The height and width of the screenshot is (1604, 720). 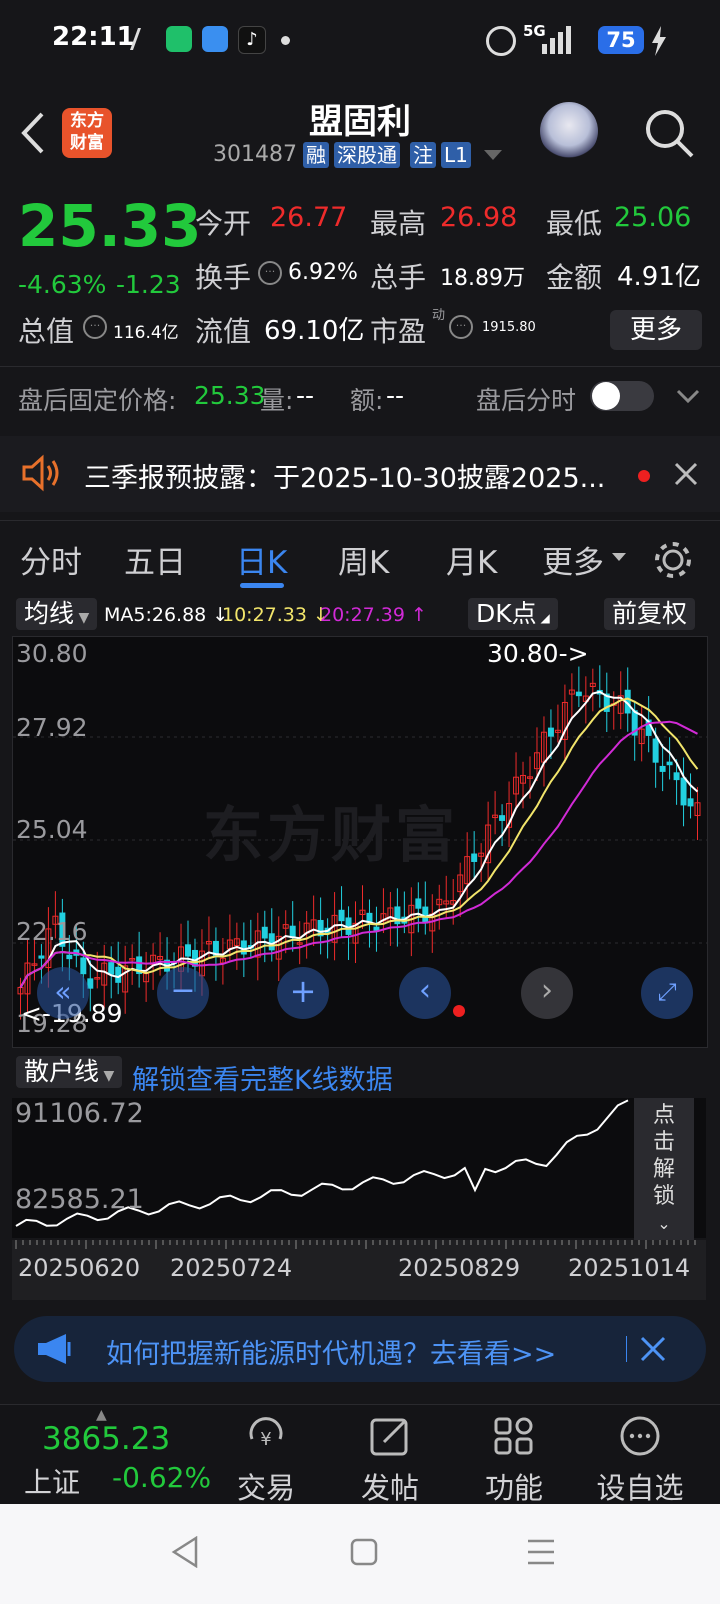 What do you see at coordinates (482, 278) in the screenshot?
I see `volume-value: 18.89万` at bounding box center [482, 278].